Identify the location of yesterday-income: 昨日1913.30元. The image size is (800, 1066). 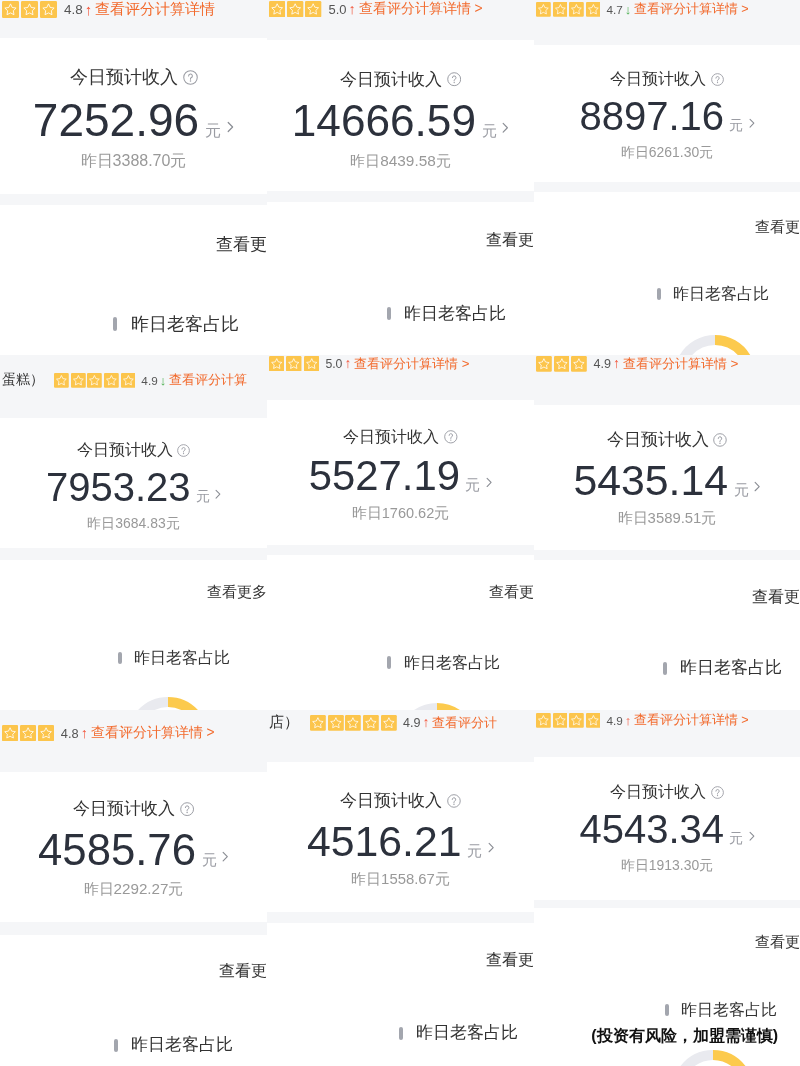
(667, 865).